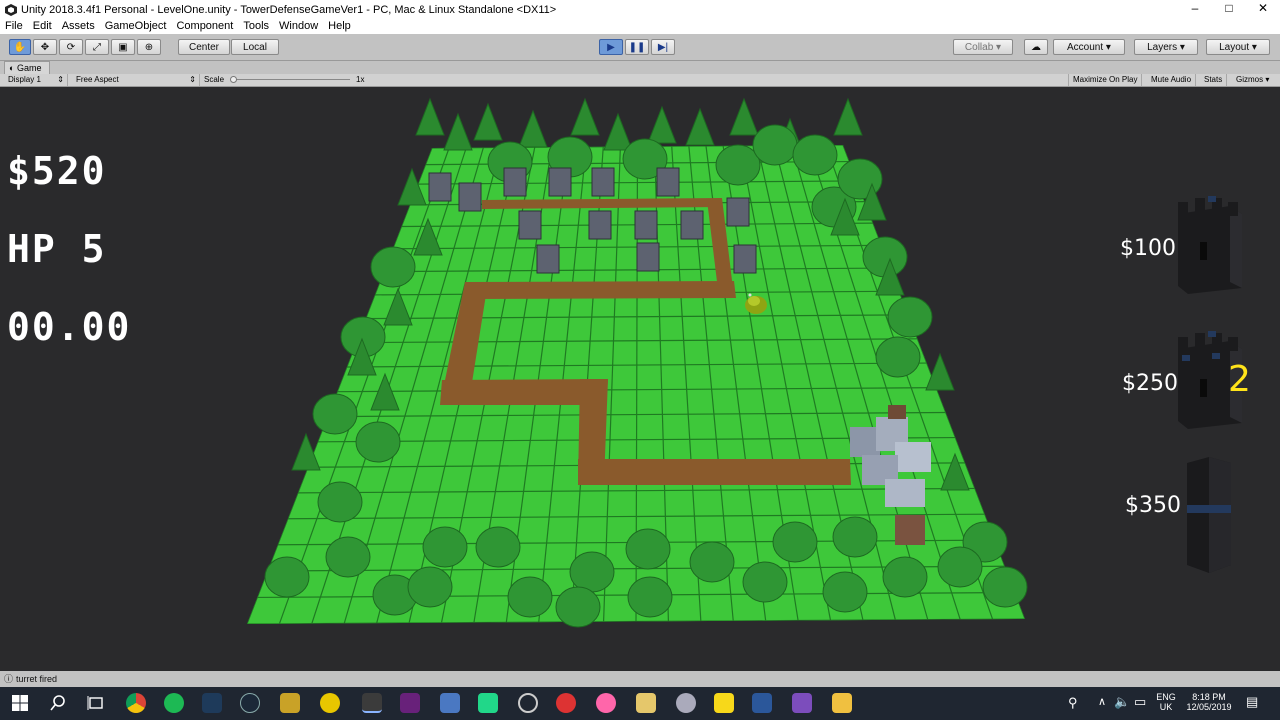  I want to click on lang-code: ENG, so click(1166, 697).